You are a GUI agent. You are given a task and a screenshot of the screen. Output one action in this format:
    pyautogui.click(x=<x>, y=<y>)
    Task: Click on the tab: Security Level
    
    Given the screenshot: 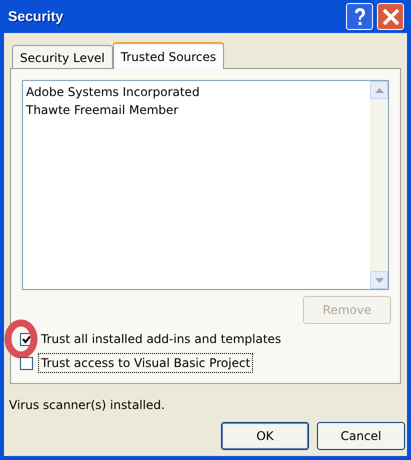 What is the action you would take?
    pyautogui.click(x=62, y=56)
    